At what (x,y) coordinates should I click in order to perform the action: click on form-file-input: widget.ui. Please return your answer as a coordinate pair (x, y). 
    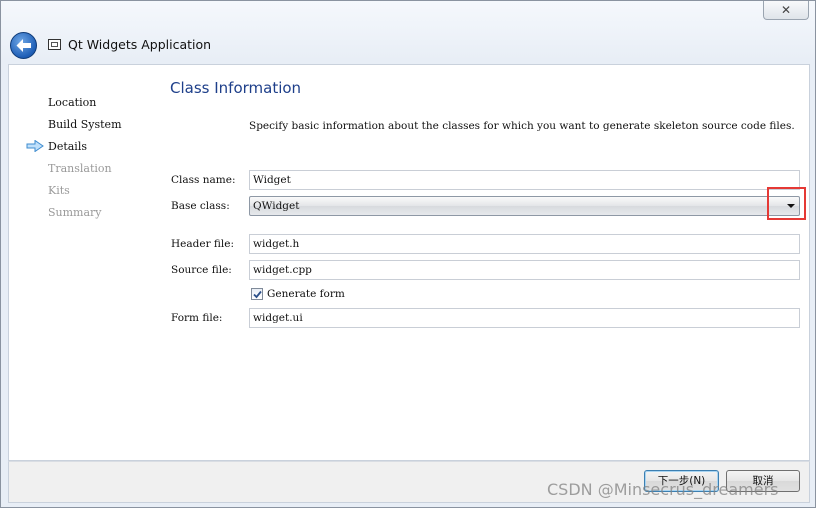
    Looking at the image, I should click on (524, 318).